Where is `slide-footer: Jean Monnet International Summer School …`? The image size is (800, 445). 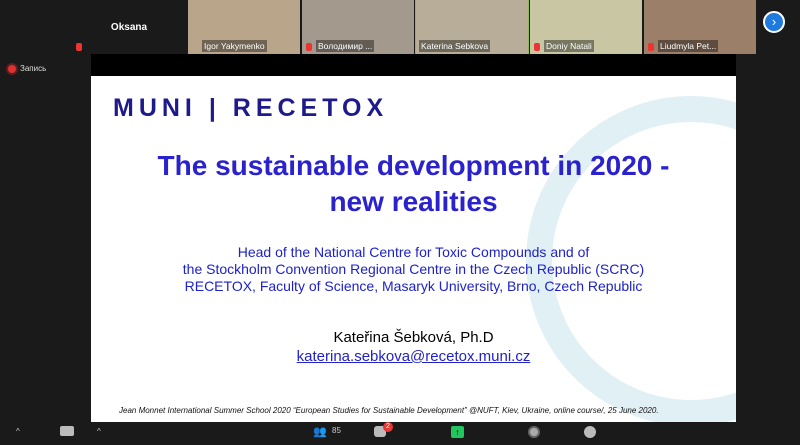 slide-footer: Jean Monnet International Summer School … is located at coordinates (389, 410).